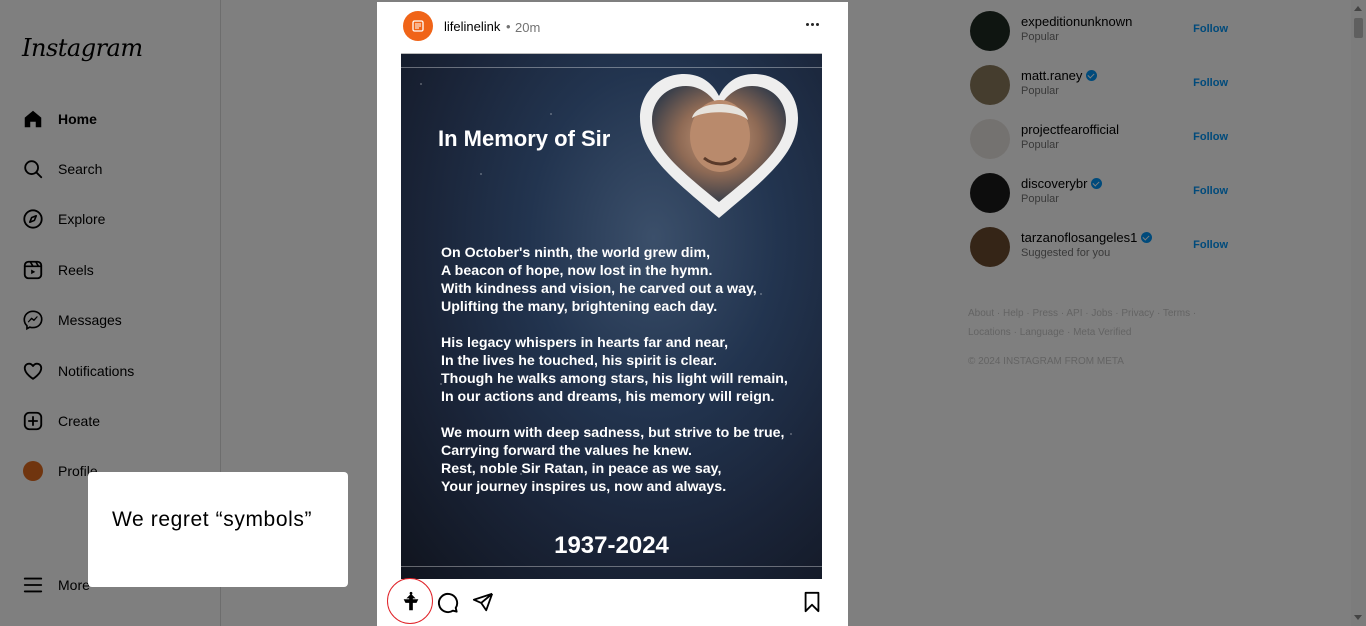  I want to click on post-actions, so click(612, 602).